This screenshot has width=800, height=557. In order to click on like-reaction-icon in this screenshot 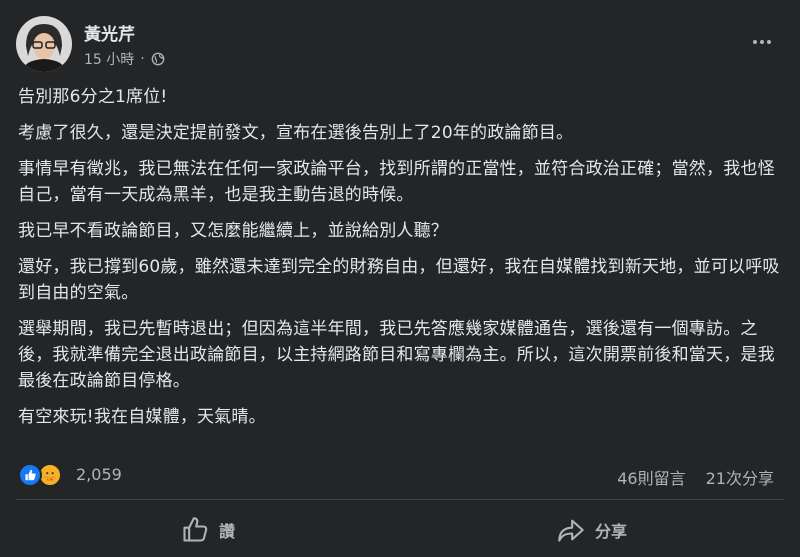, I will do `click(30, 475)`.